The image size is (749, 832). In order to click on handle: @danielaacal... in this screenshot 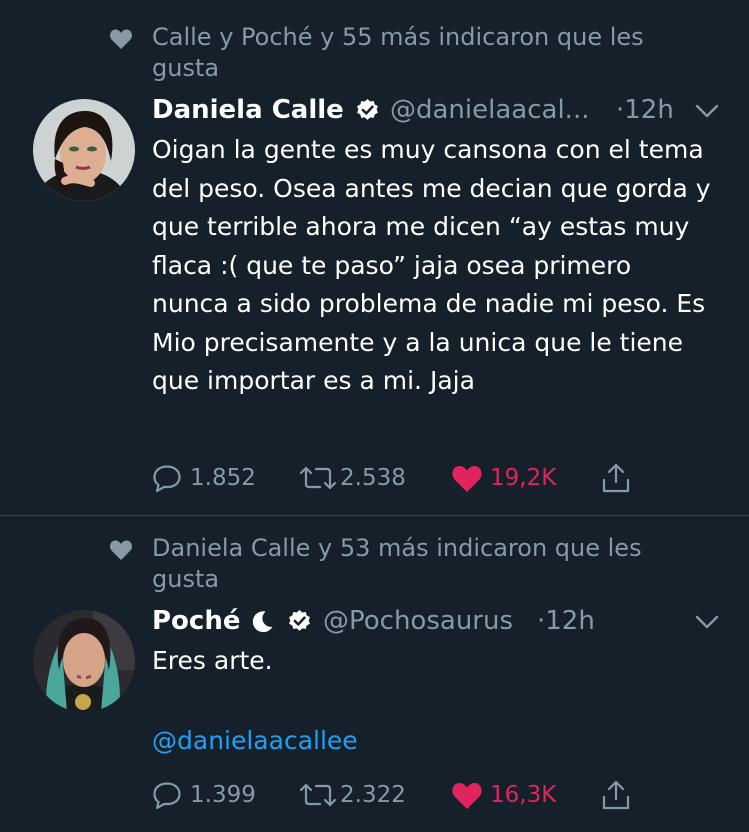, I will do `click(489, 110)`.